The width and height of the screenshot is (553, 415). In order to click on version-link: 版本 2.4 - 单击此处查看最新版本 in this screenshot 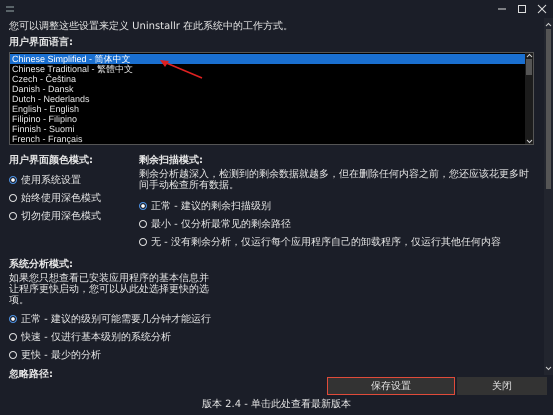, I will do `click(277, 404)`.